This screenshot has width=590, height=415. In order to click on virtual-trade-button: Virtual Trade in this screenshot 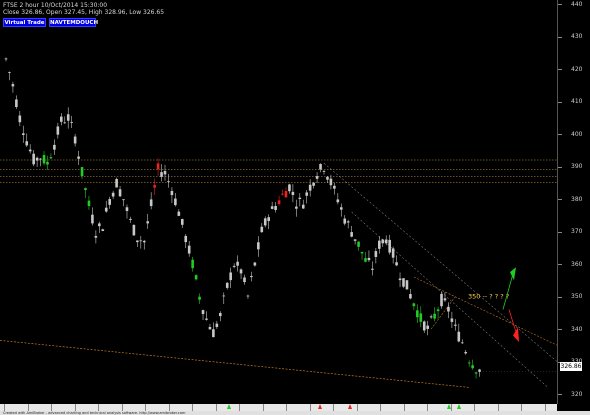, I will do `click(24, 22)`.